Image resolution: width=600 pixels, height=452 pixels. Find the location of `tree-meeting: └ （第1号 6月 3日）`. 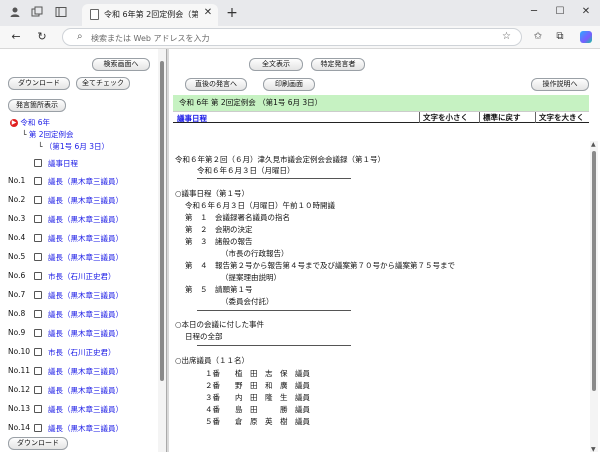

tree-meeting: └ （第1号 6月 3日） is located at coordinates (73, 146).